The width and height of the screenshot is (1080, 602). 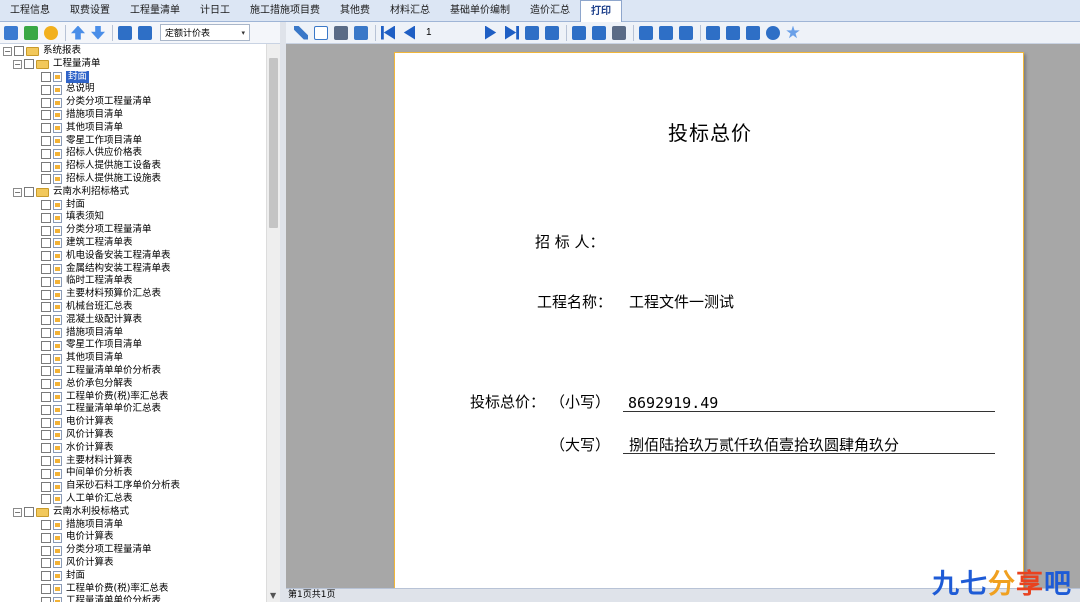 I want to click on import-button, so click(x=145, y=33).